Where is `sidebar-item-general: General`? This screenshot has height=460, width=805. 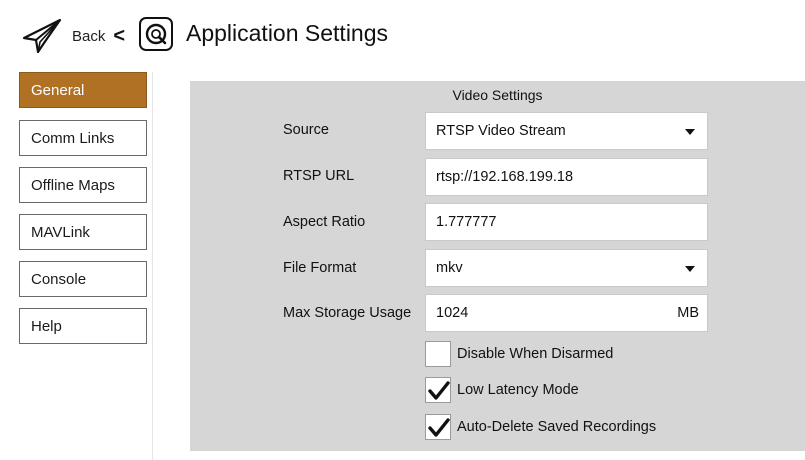 sidebar-item-general: General is located at coordinates (83, 90).